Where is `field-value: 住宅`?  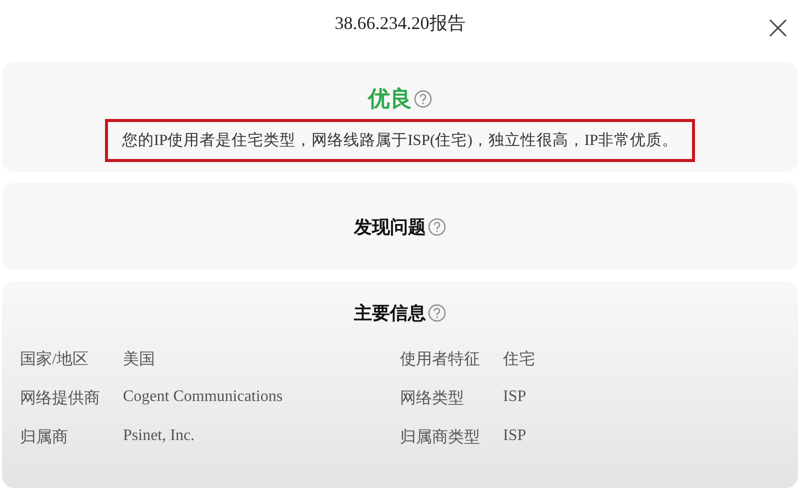 field-value: 住宅 is located at coordinates (519, 360).